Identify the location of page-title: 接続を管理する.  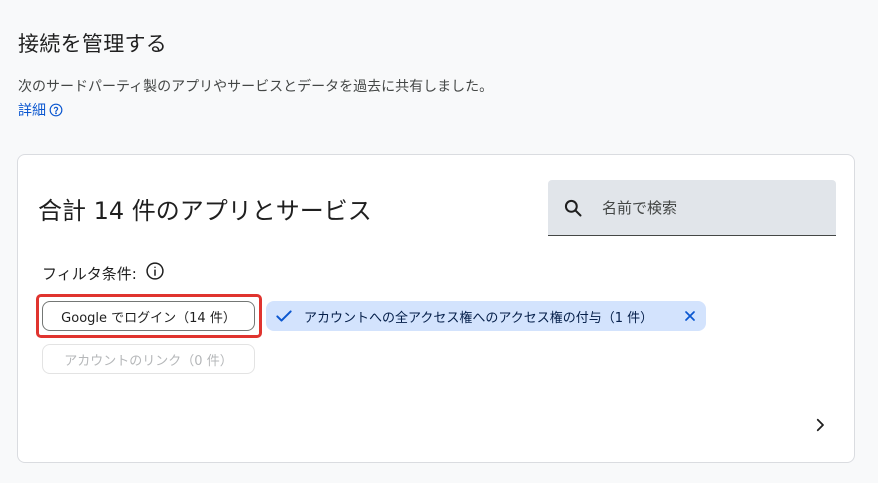
(93, 44).